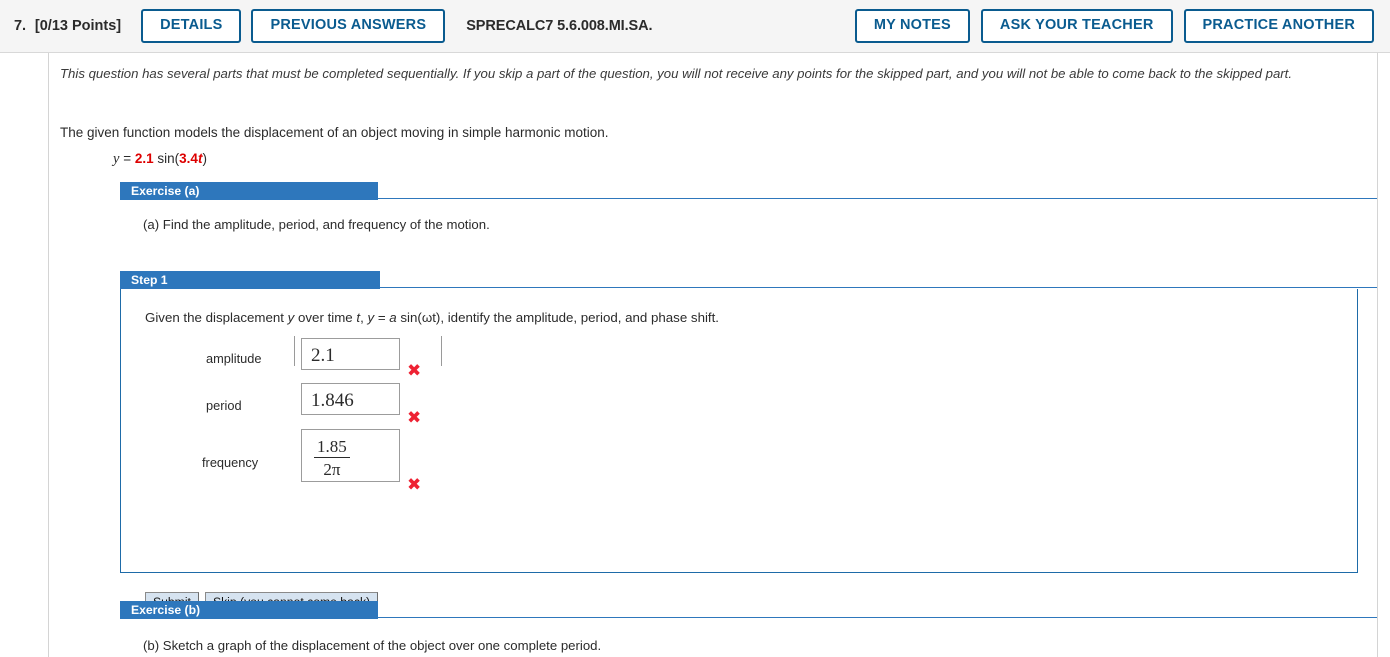  What do you see at coordinates (144, 158) in the screenshot?
I see `equation-amplitude: 2.1` at bounding box center [144, 158].